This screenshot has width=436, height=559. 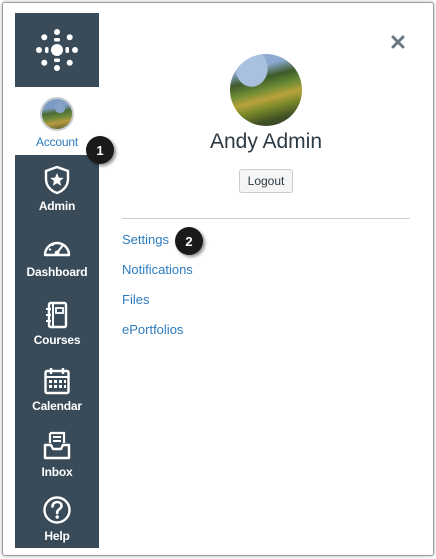 I want to click on sidebar-item-dashboard: Dashboard, so click(x=57, y=257).